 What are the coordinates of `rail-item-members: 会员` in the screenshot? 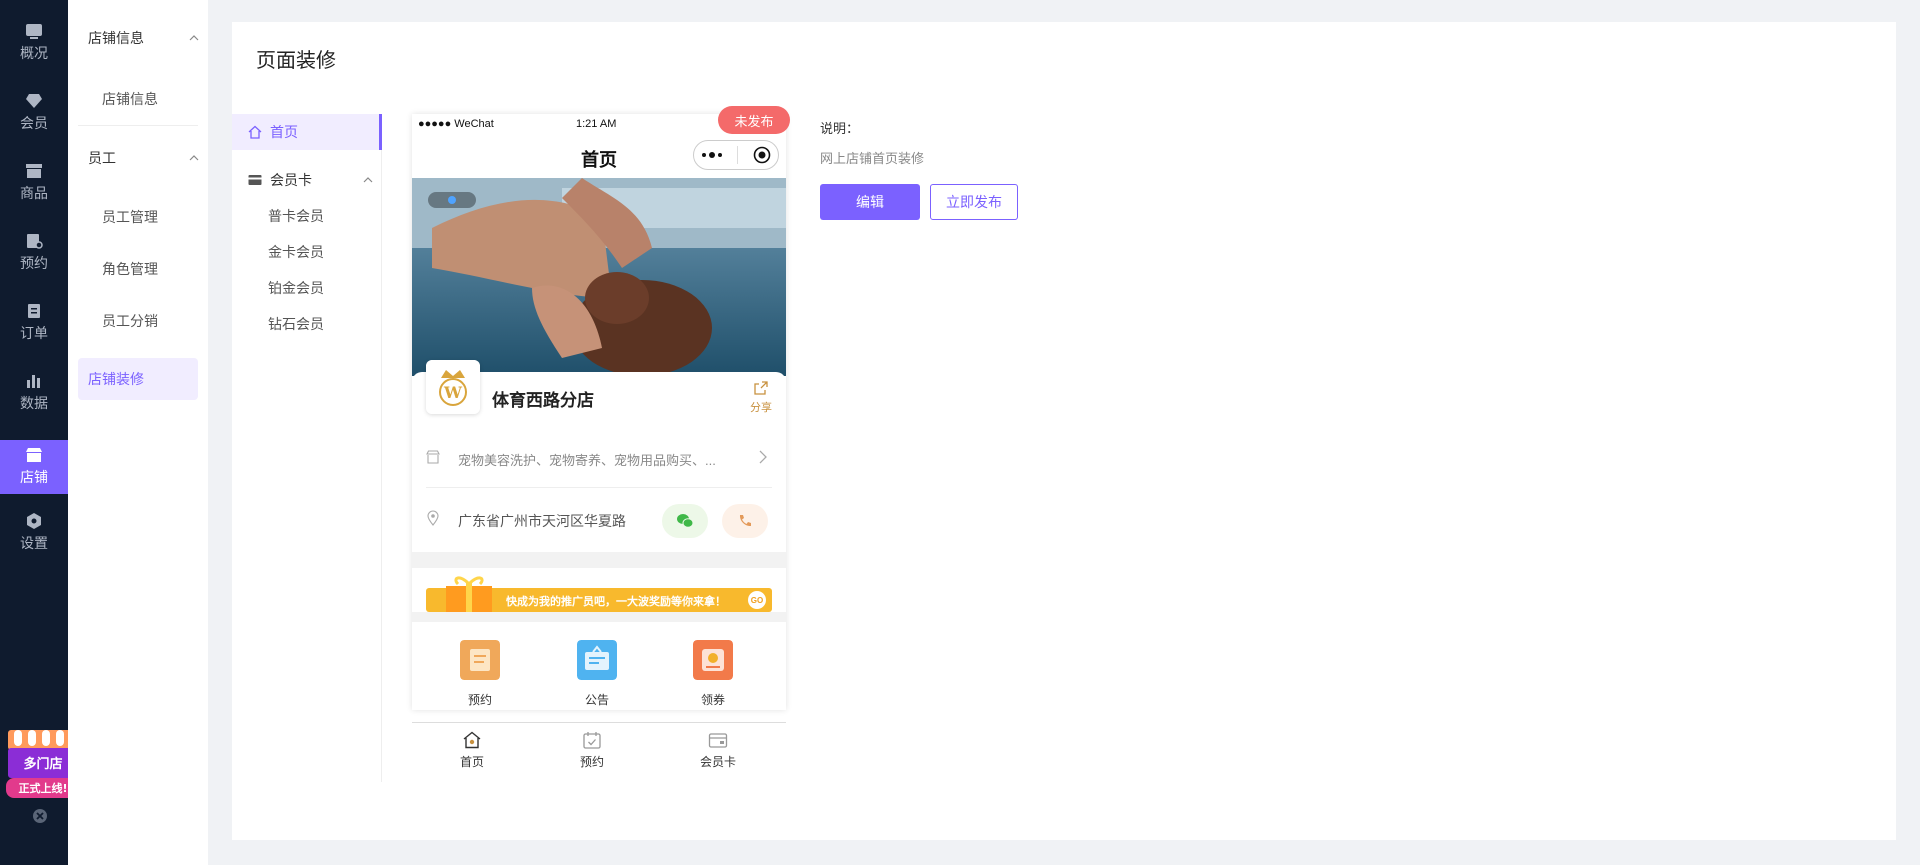 It's located at (34, 113).